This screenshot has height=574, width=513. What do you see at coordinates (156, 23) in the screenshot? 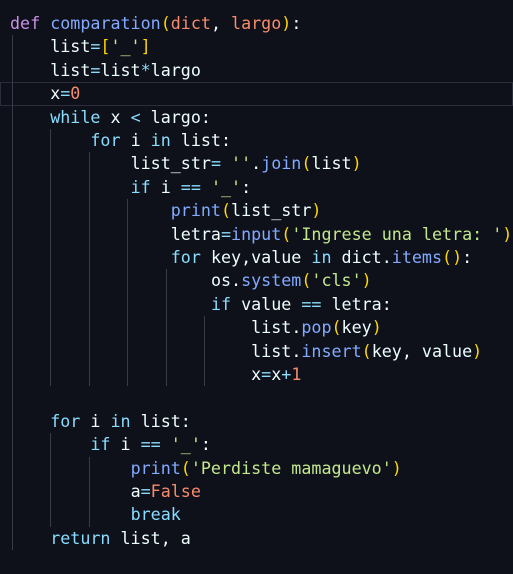
I see `code-line-text: def comparation(dict, largo):` at bounding box center [156, 23].